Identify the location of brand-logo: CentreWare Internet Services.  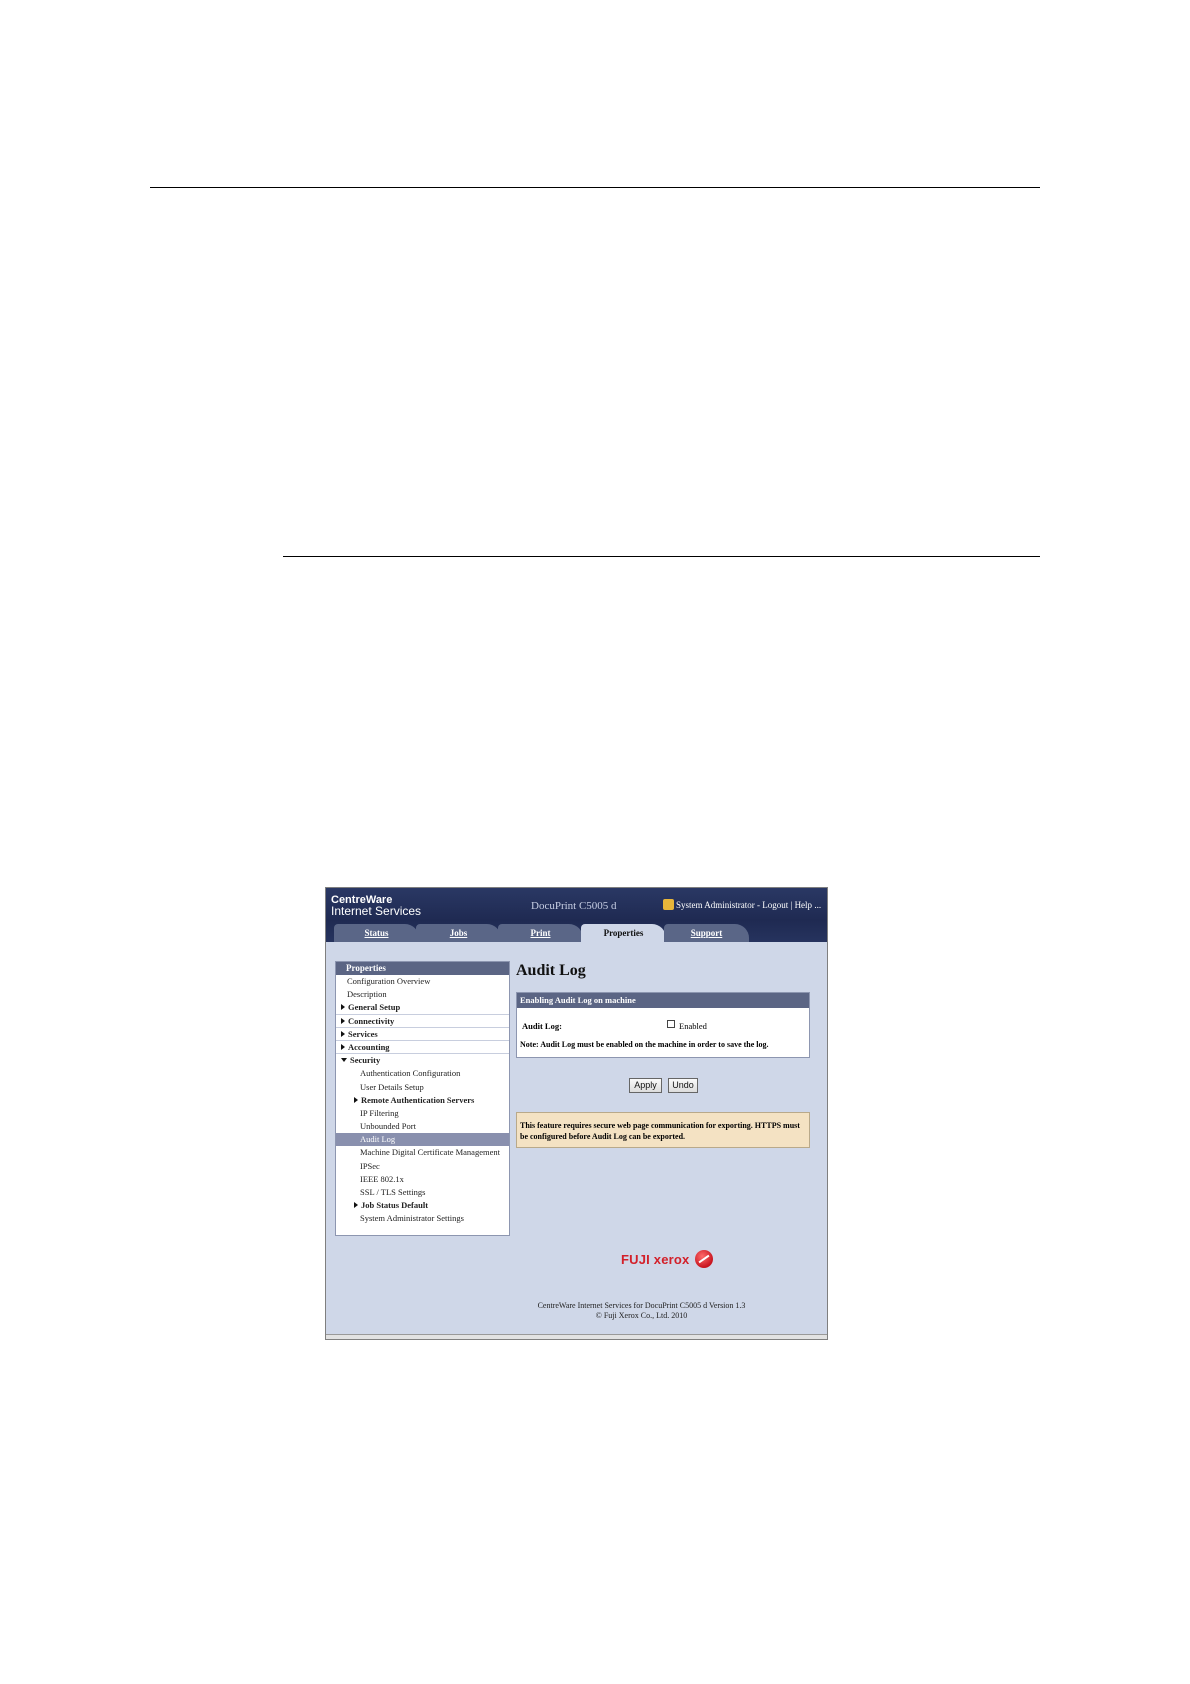
(376, 906).